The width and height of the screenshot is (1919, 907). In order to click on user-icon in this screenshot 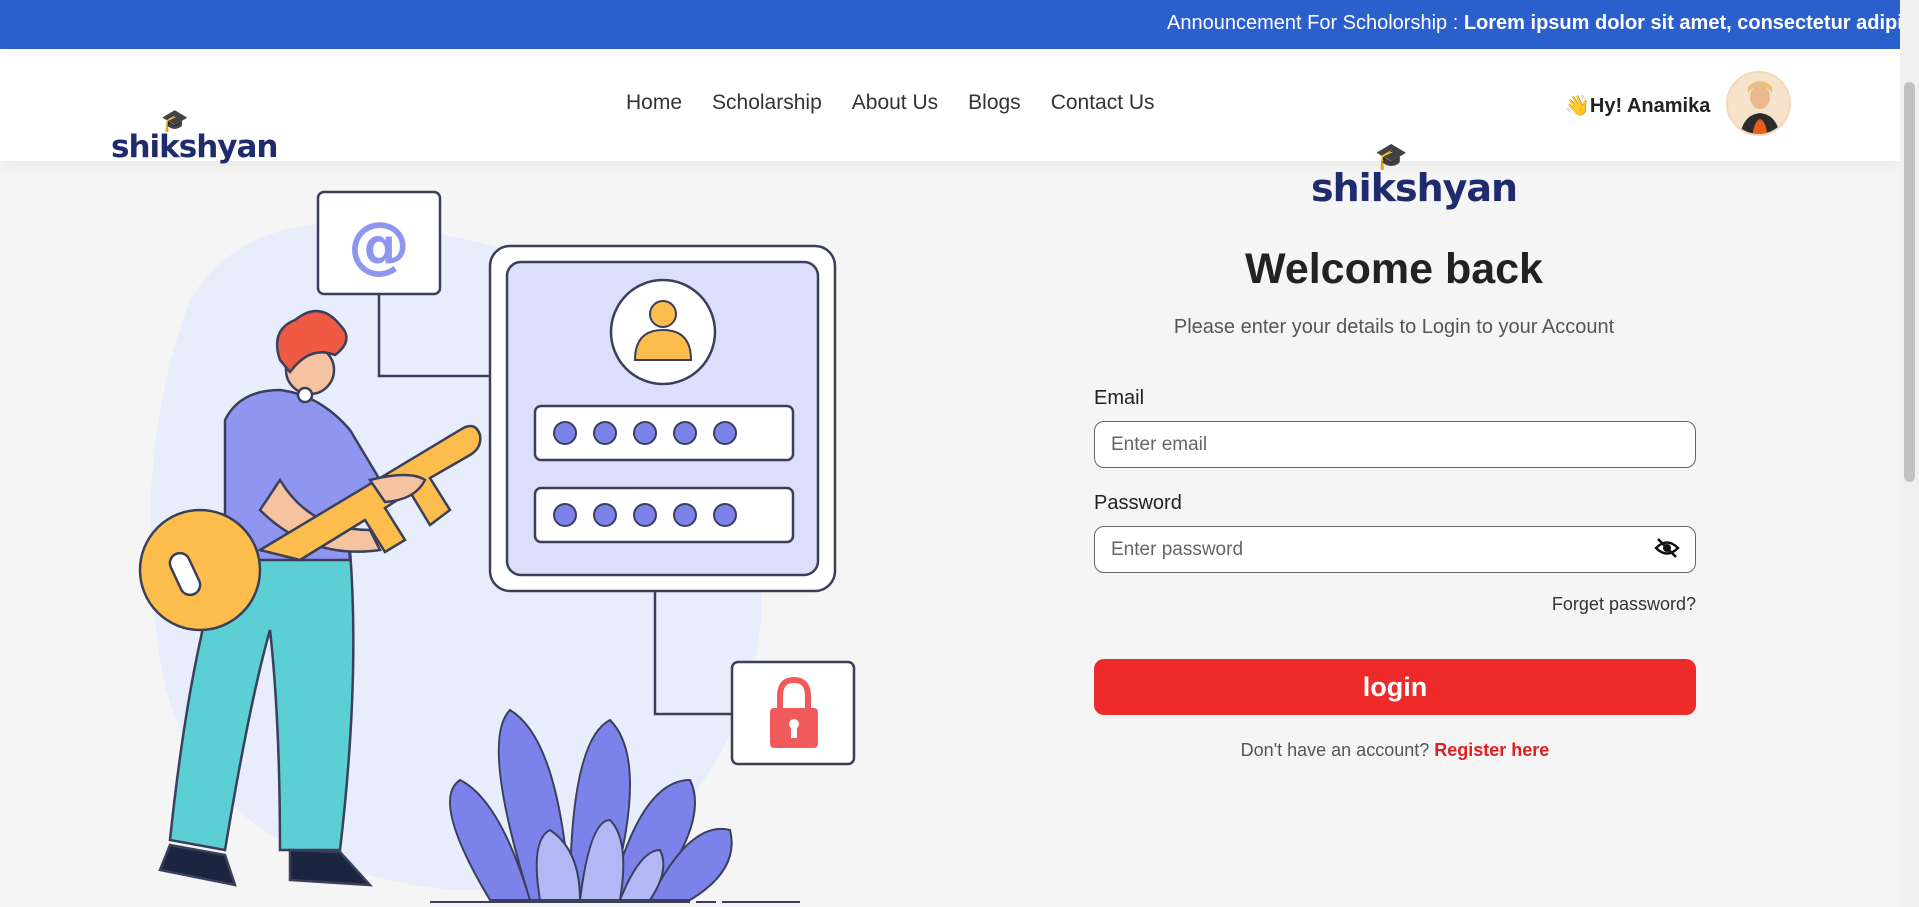, I will do `click(663, 332)`.